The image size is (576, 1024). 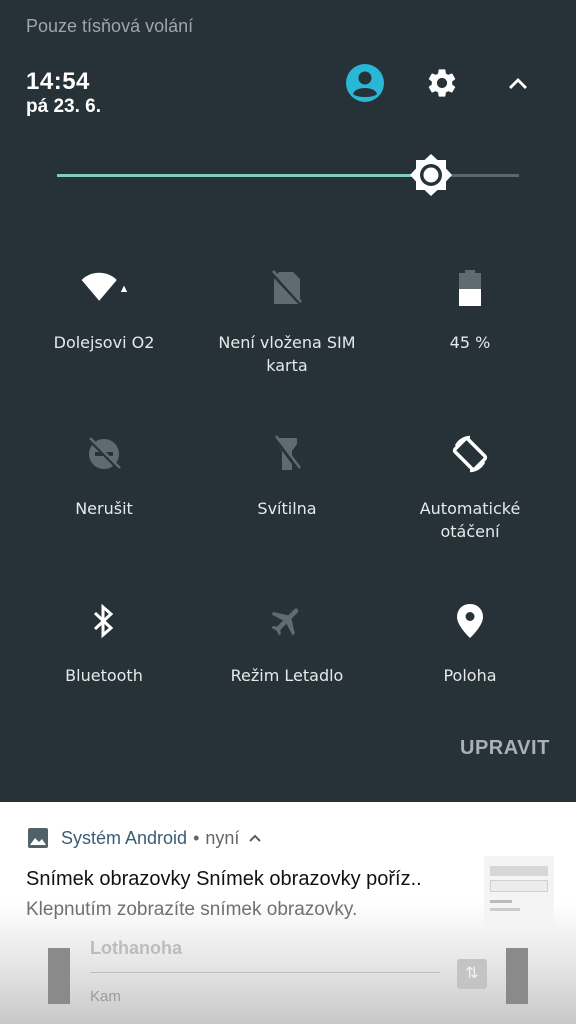 I want to click on brightness-slider, so click(x=288, y=176).